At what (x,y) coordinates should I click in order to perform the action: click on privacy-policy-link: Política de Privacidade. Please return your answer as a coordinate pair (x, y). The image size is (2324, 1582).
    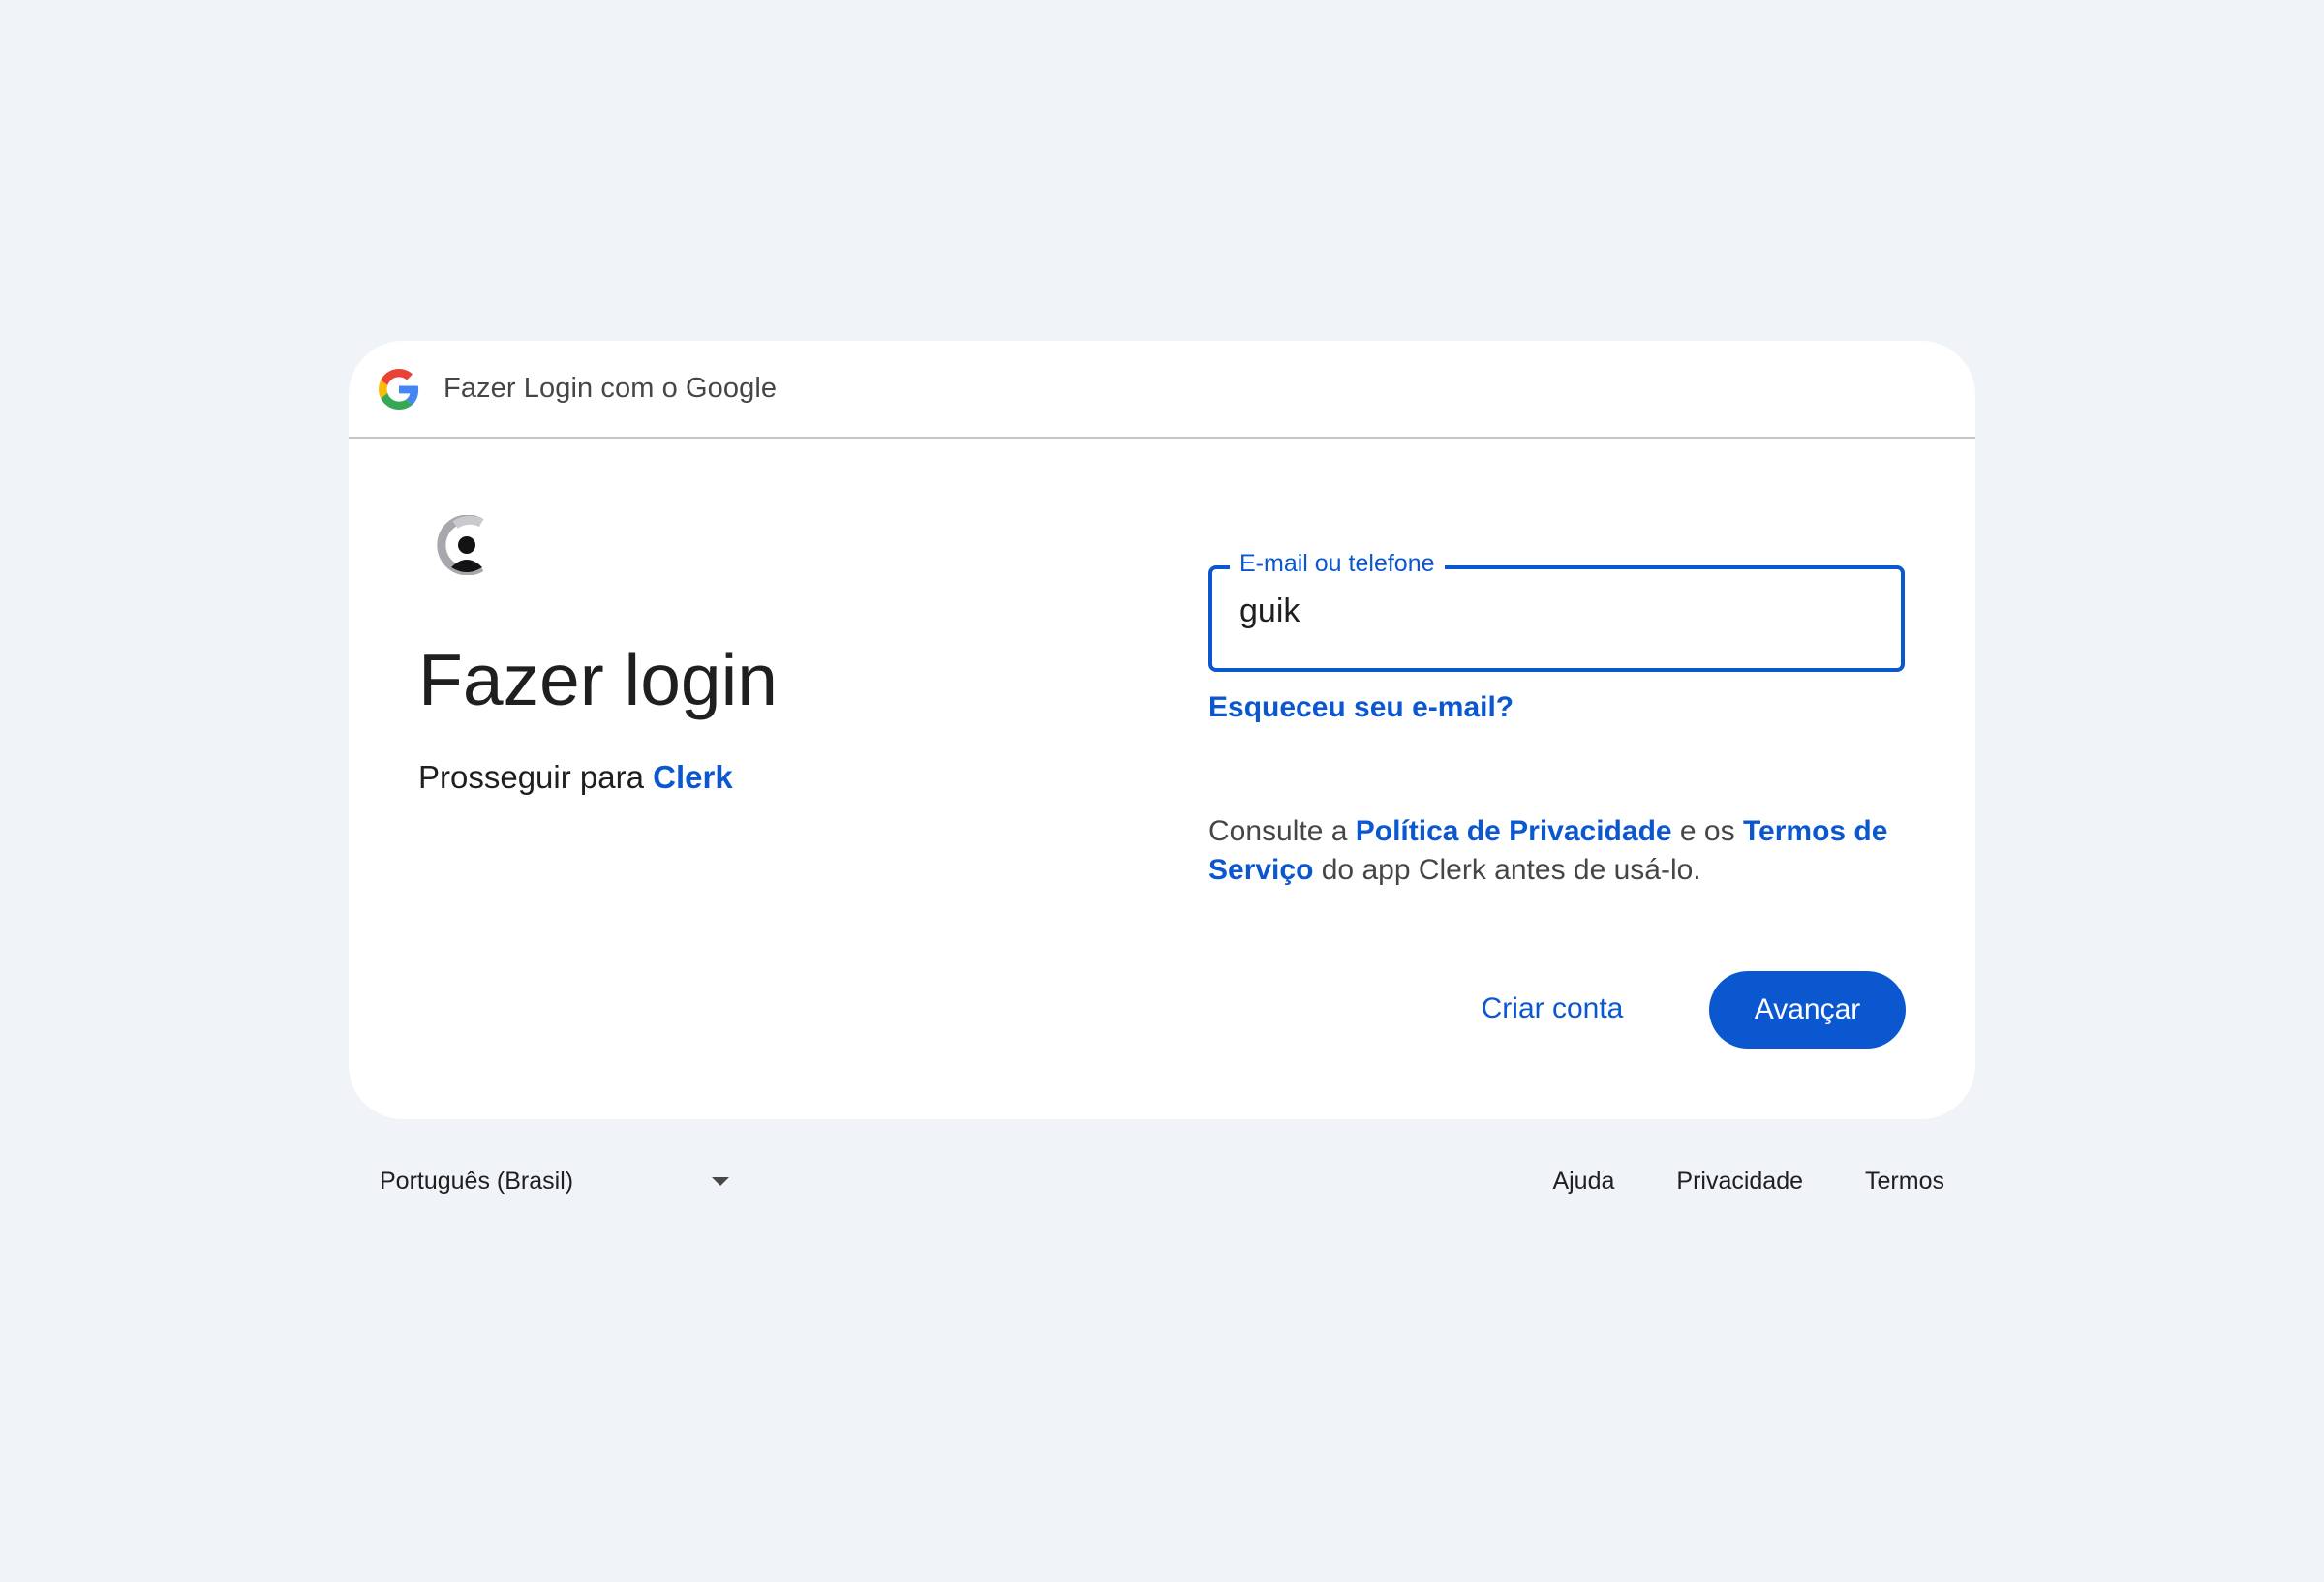
    Looking at the image, I should click on (1514, 831).